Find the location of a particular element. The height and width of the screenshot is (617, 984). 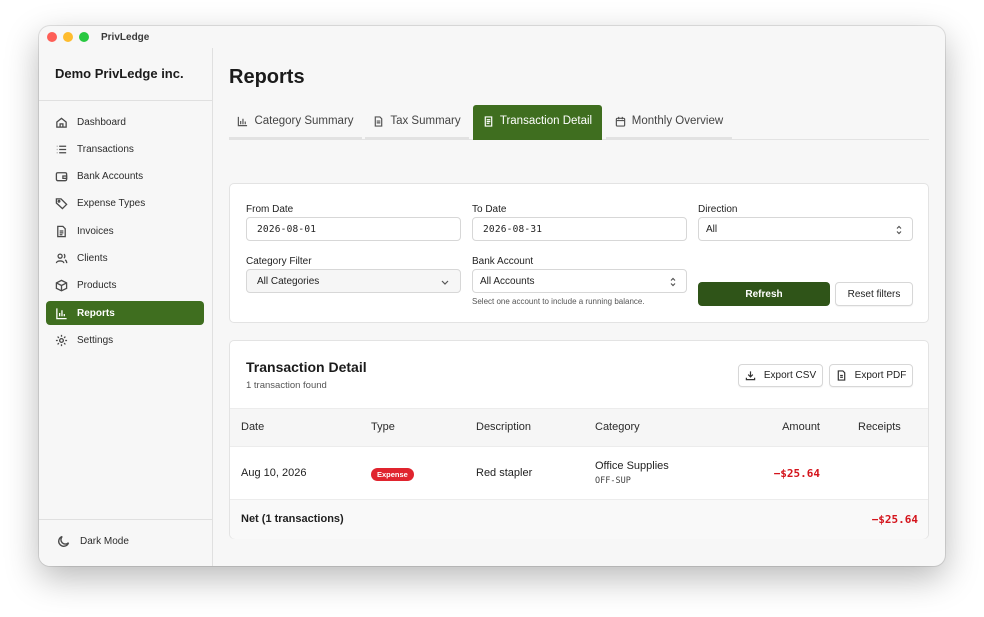

detail-subtitle: 1 transaction found is located at coordinates (286, 385).